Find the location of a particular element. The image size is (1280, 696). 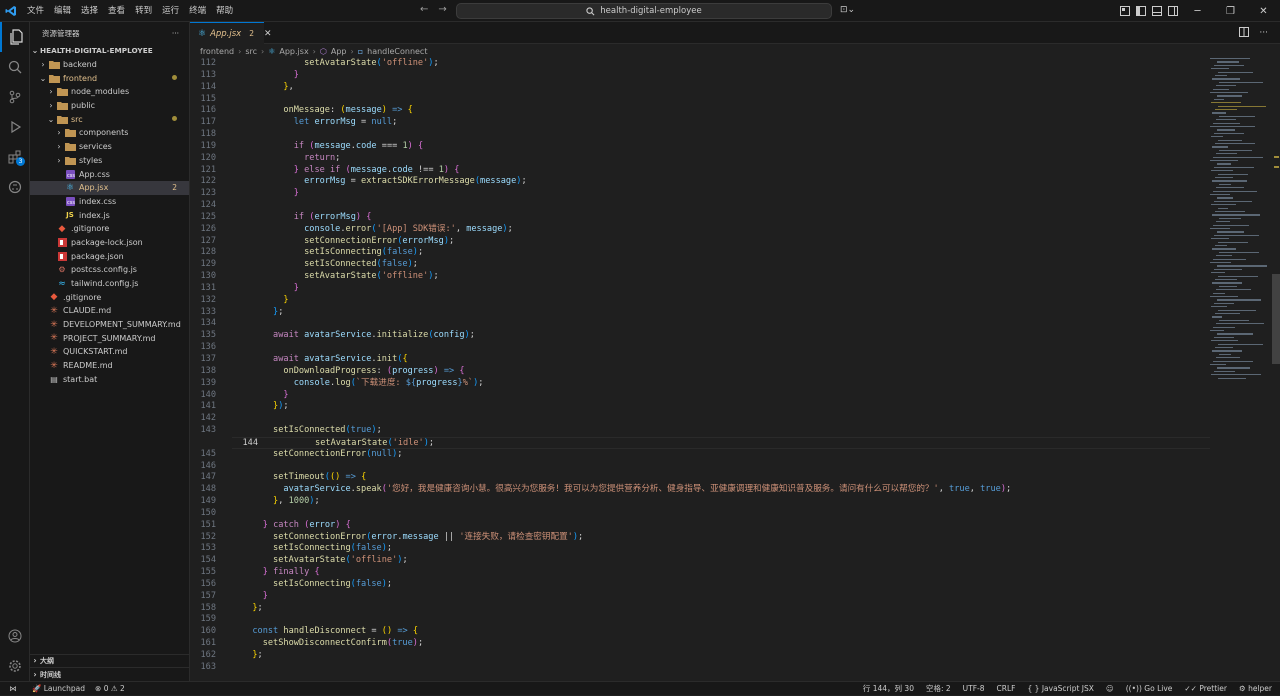

code-line: 130 setAvatarState('offline'); is located at coordinates (314, 277).